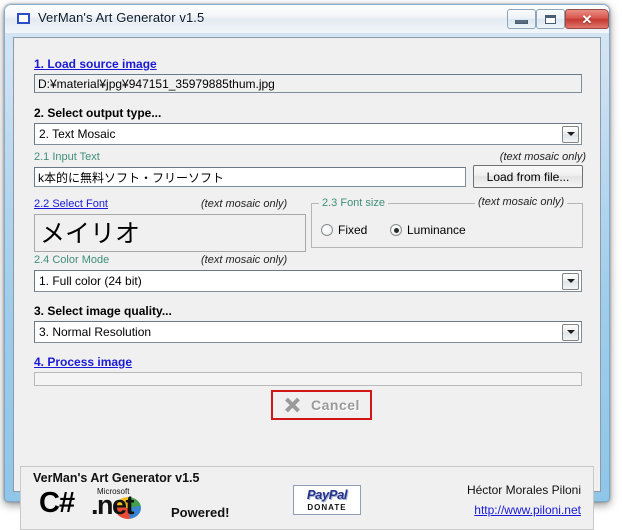 Image resolution: width=622 pixels, height=530 pixels. Describe the element at coordinates (308, 134) in the screenshot. I see `output-type-select: 2. Text Mosaic` at that location.